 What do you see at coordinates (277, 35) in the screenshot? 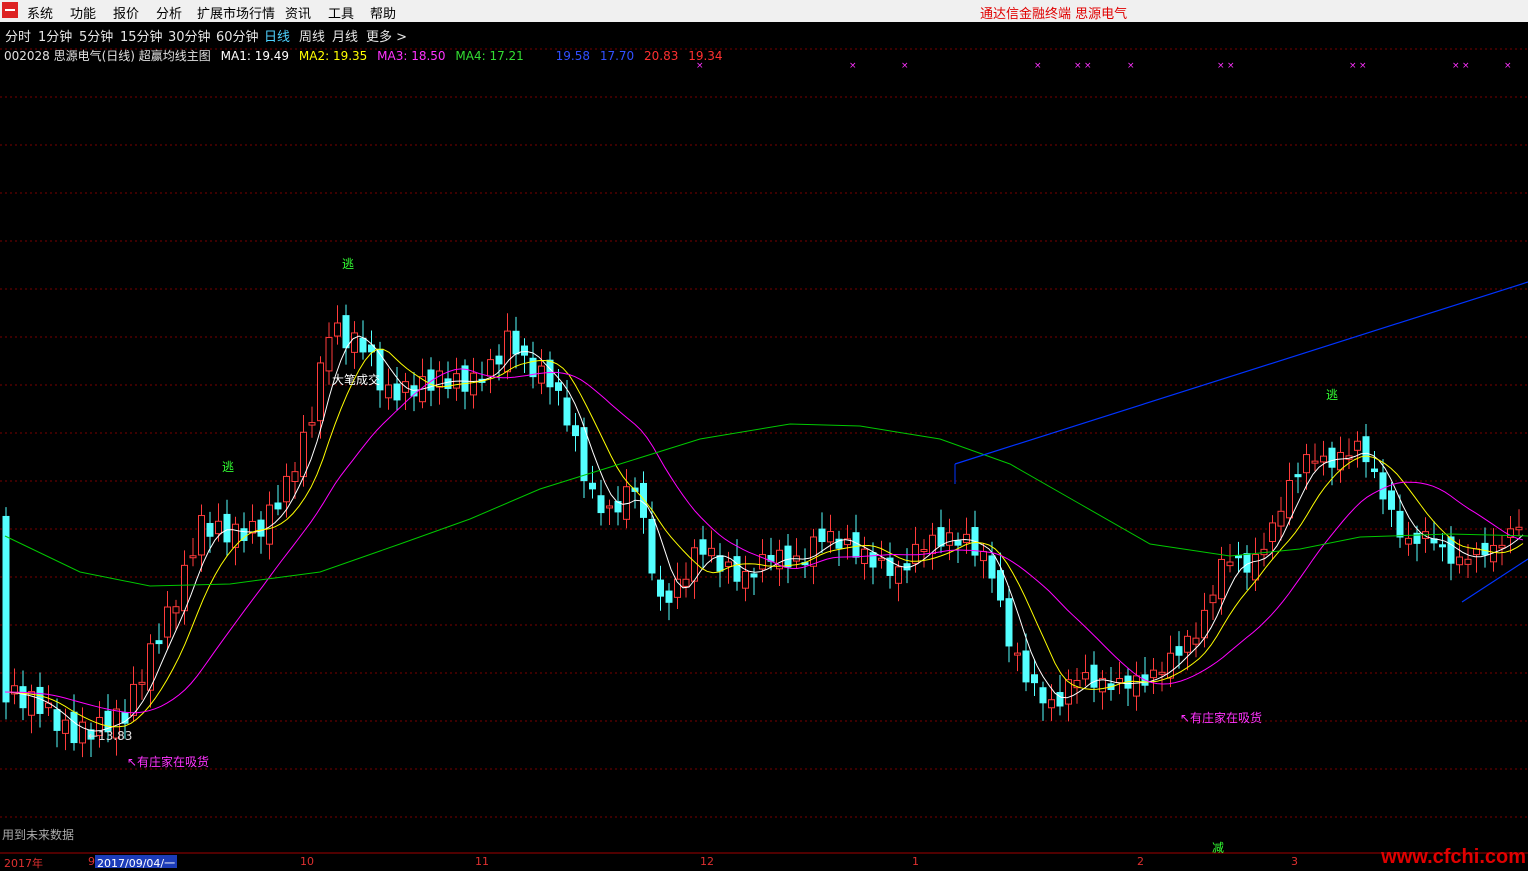
I see `period-tab-daily: 日线` at bounding box center [277, 35].